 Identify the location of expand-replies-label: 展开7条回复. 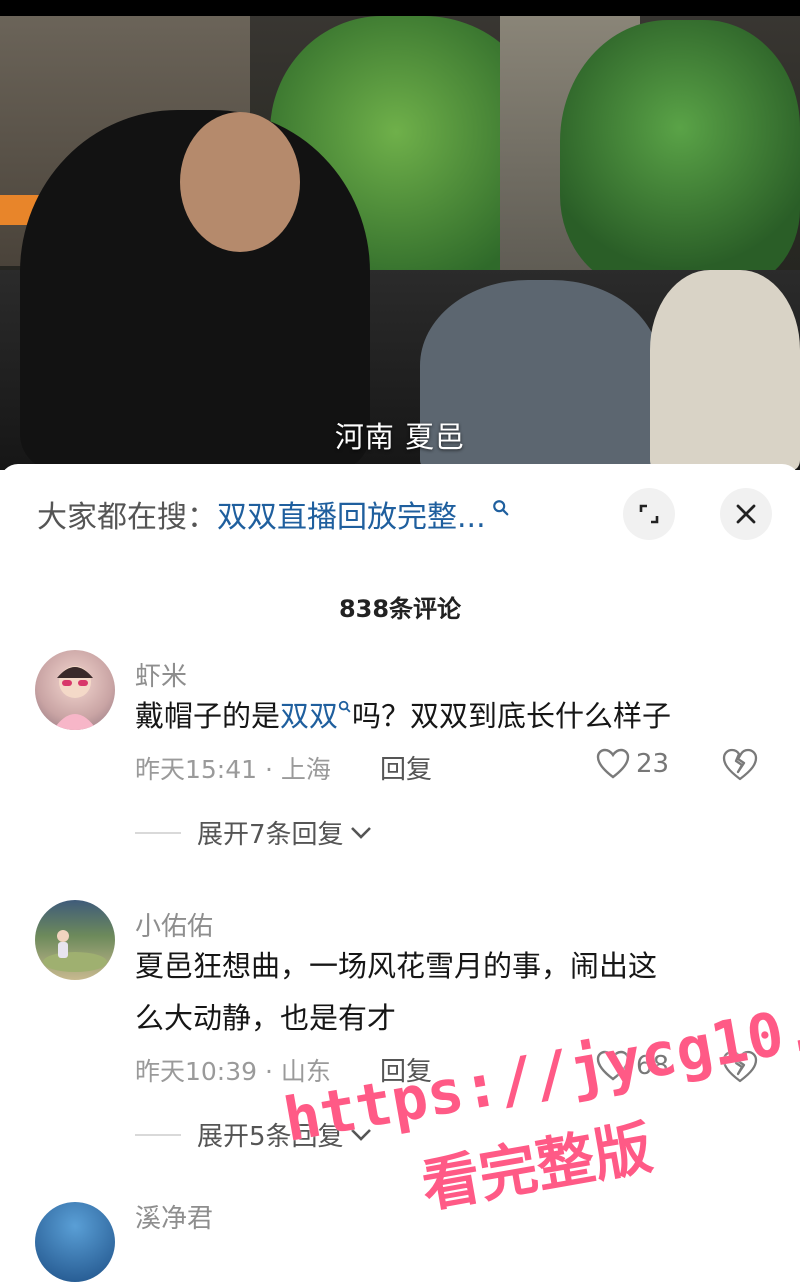
(270, 835).